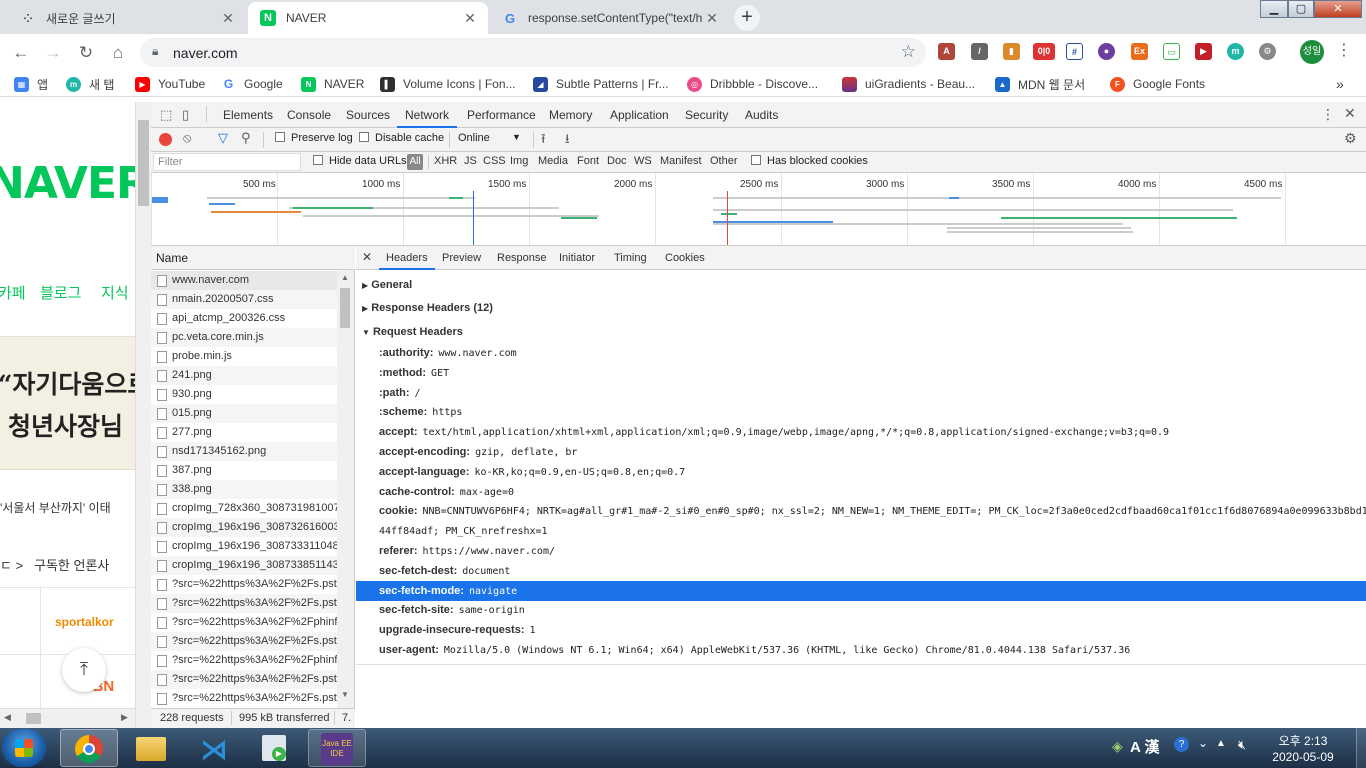 This screenshot has width=1366, height=768. Describe the element at coordinates (490, 138) in the screenshot. I see `throttle-select: Online ▼` at that location.